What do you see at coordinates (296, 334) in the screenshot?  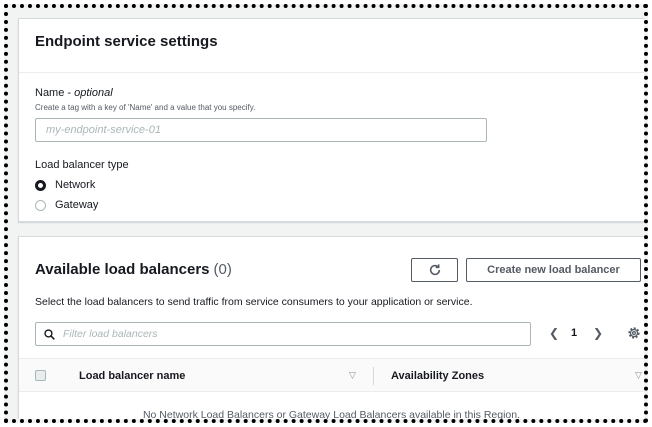 I see `filter-input` at bounding box center [296, 334].